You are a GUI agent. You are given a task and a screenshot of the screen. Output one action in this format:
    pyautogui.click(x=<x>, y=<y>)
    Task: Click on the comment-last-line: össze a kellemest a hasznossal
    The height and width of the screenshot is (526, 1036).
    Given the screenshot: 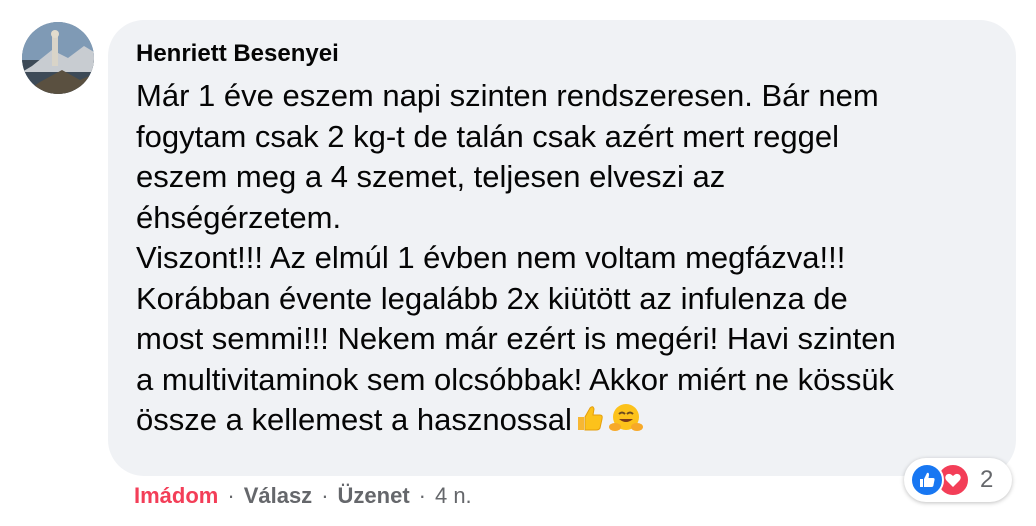 What is the action you would take?
    pyautogui.click(x=562, y=422)
    